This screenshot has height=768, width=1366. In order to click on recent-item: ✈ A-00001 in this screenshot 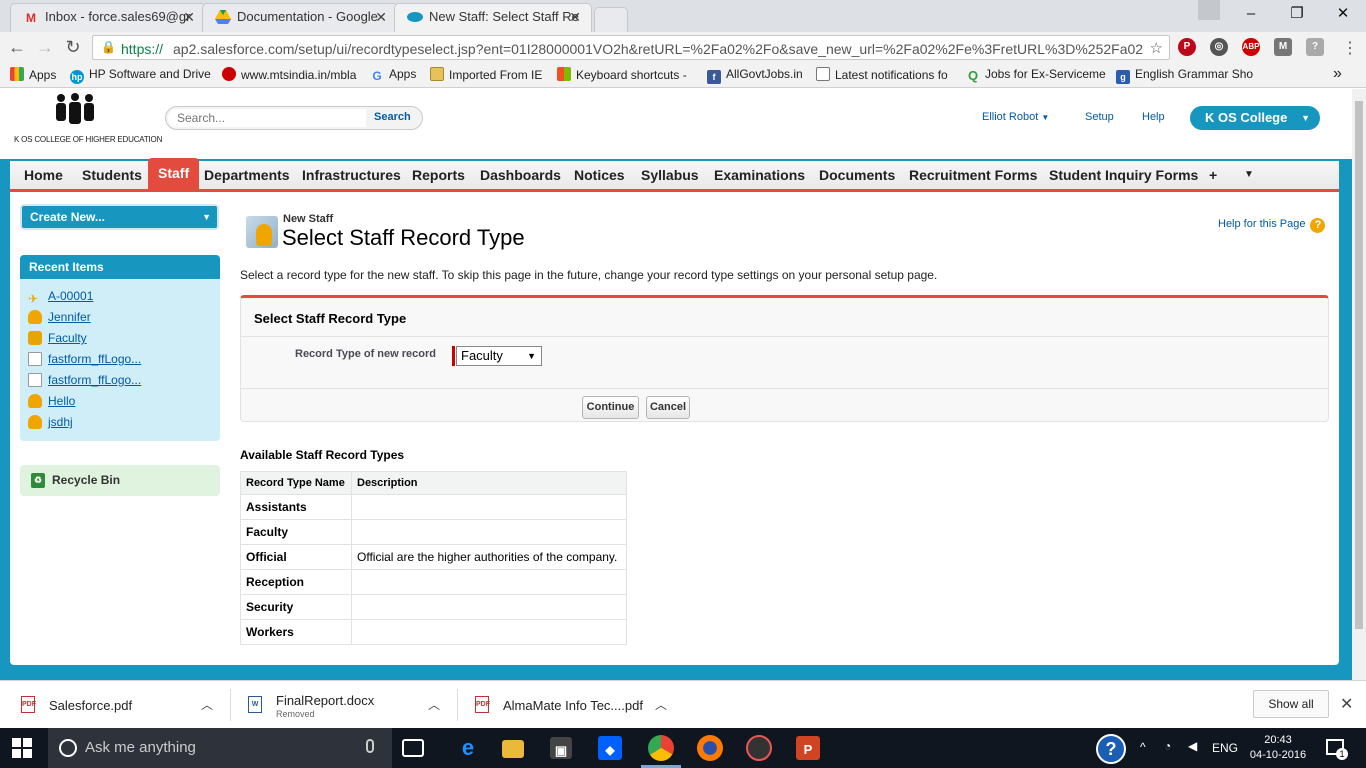, I will do `click(60, 297)`.